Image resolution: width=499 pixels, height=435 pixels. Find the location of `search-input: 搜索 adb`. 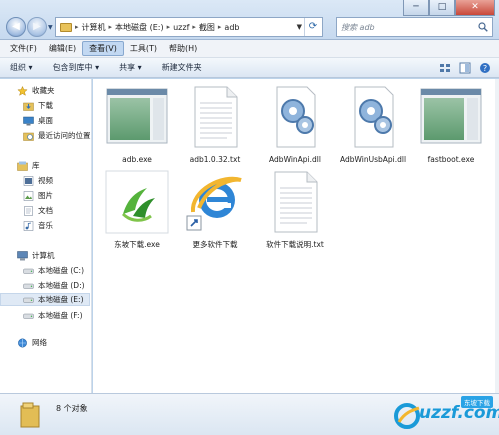

search-input: 搜索 adb is located at coordinates (414, 27).